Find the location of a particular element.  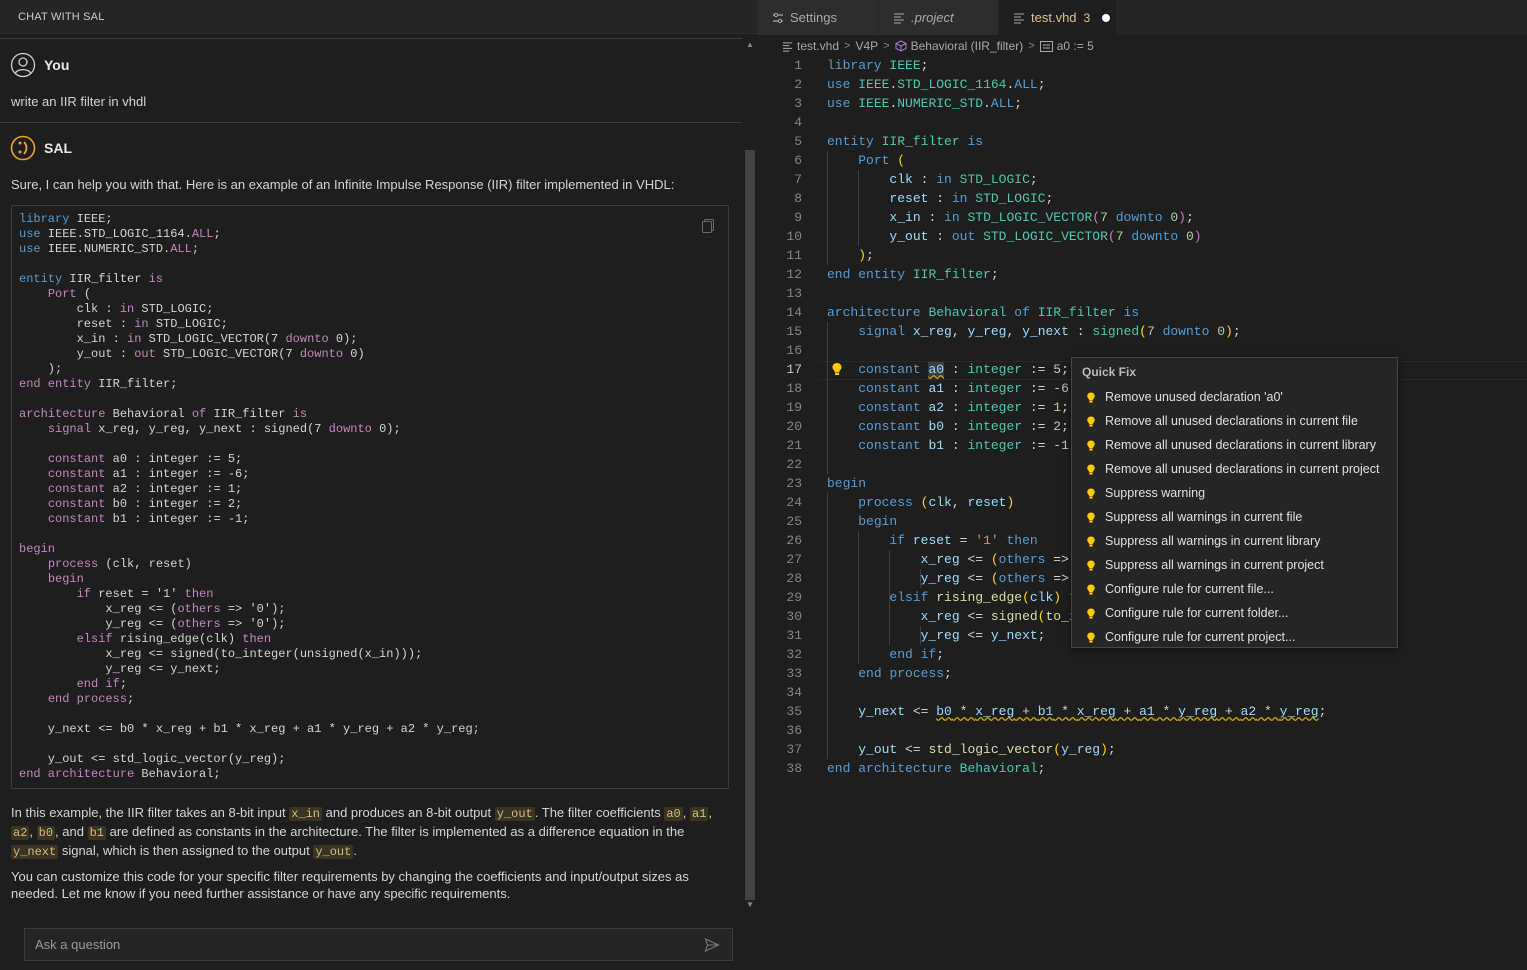

line-number: 10 is located at coordinates (794, 236).